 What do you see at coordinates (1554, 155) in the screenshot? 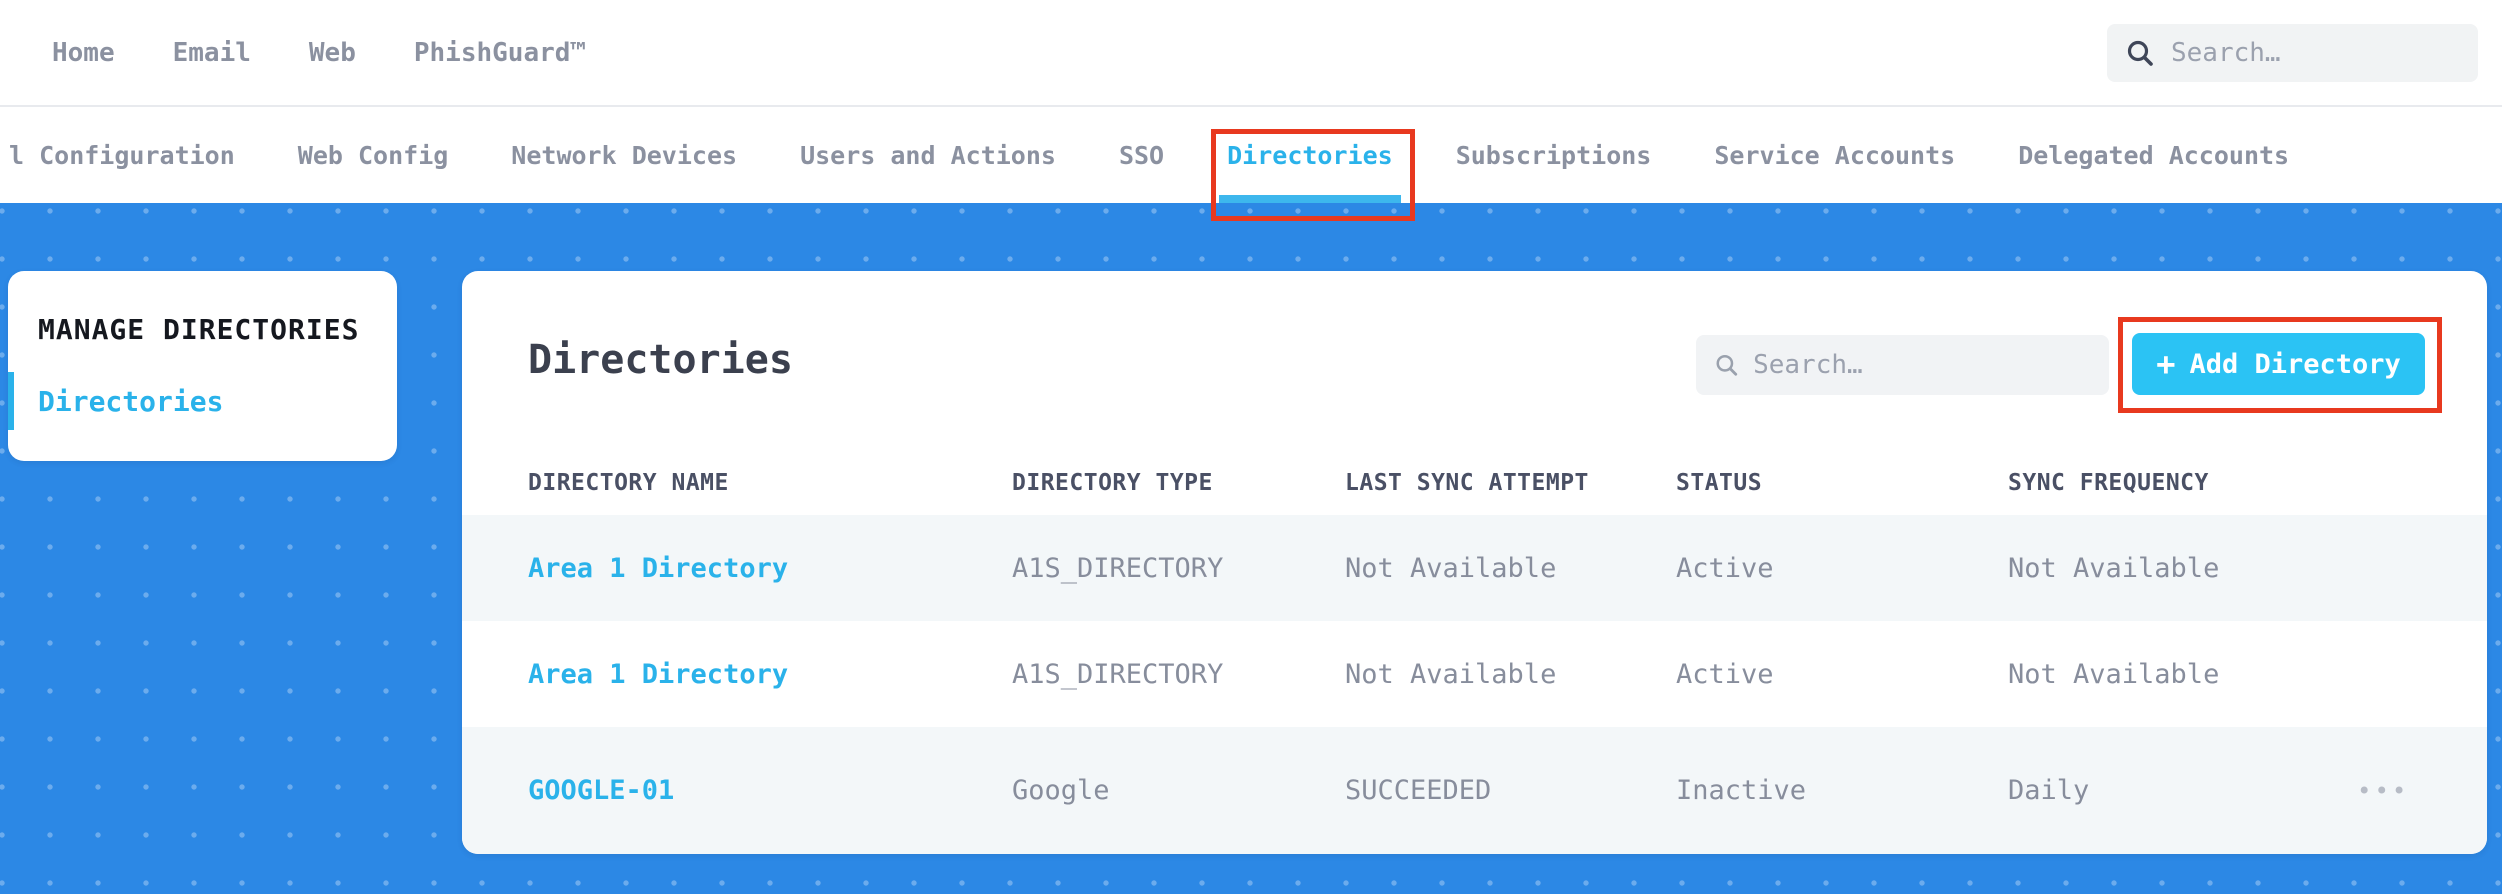
I see `tab-subscriptions: Subscriptions` at bounding box center [1554, 155].